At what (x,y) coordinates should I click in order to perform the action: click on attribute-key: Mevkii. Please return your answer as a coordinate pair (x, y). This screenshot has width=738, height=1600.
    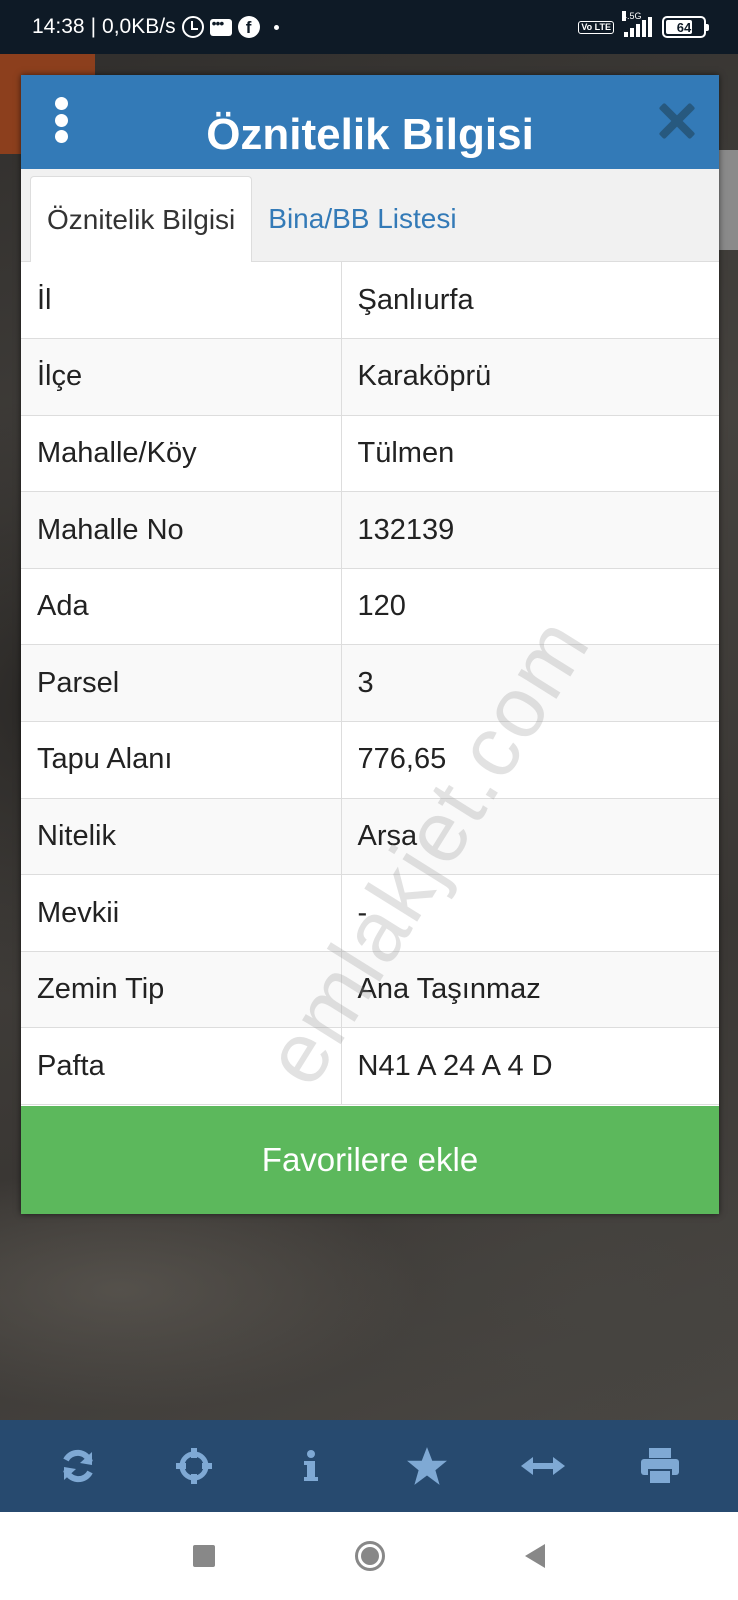
    Looking at the image, I should click on (181, 913).